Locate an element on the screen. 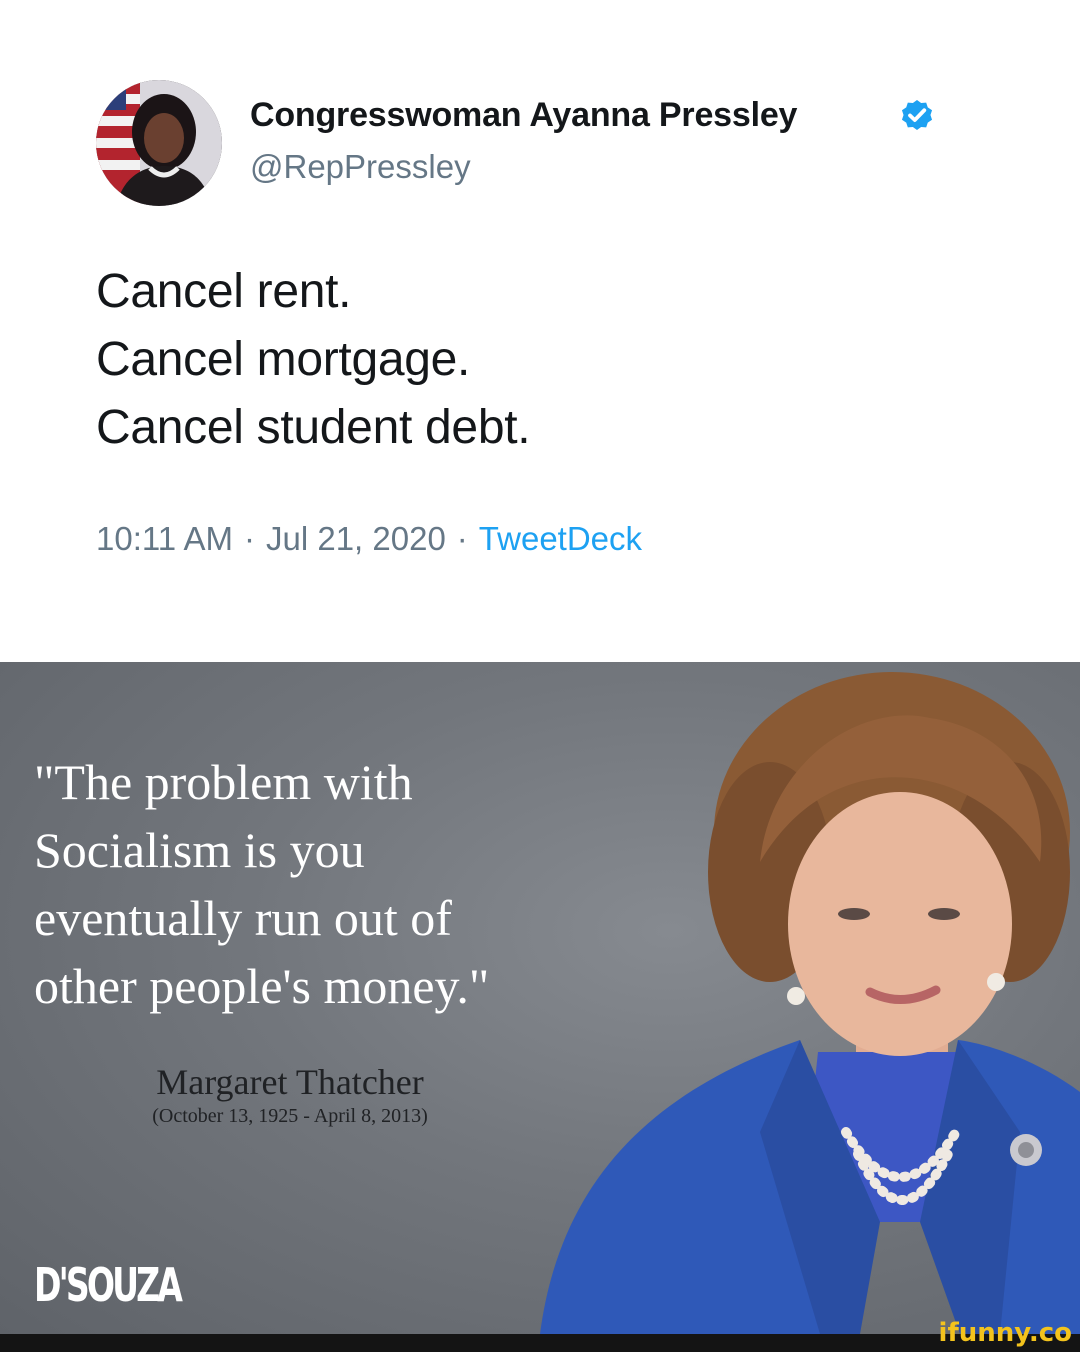 This screenshot has width=1080, height=1352. tweet-source-link: TweetDeck is located at coordinates (560, 538).